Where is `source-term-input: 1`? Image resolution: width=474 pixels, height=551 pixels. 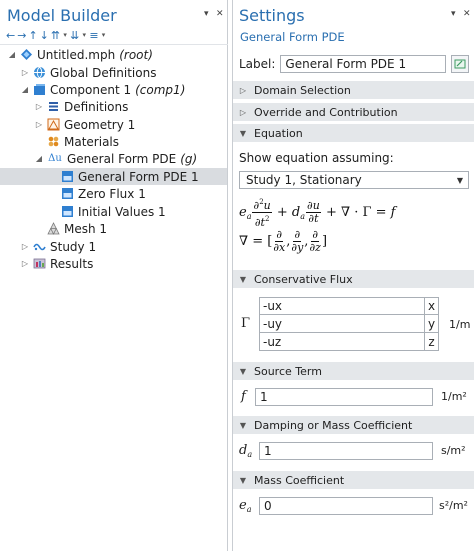 source-term-input: 1 is located at coordinates (344, 397).